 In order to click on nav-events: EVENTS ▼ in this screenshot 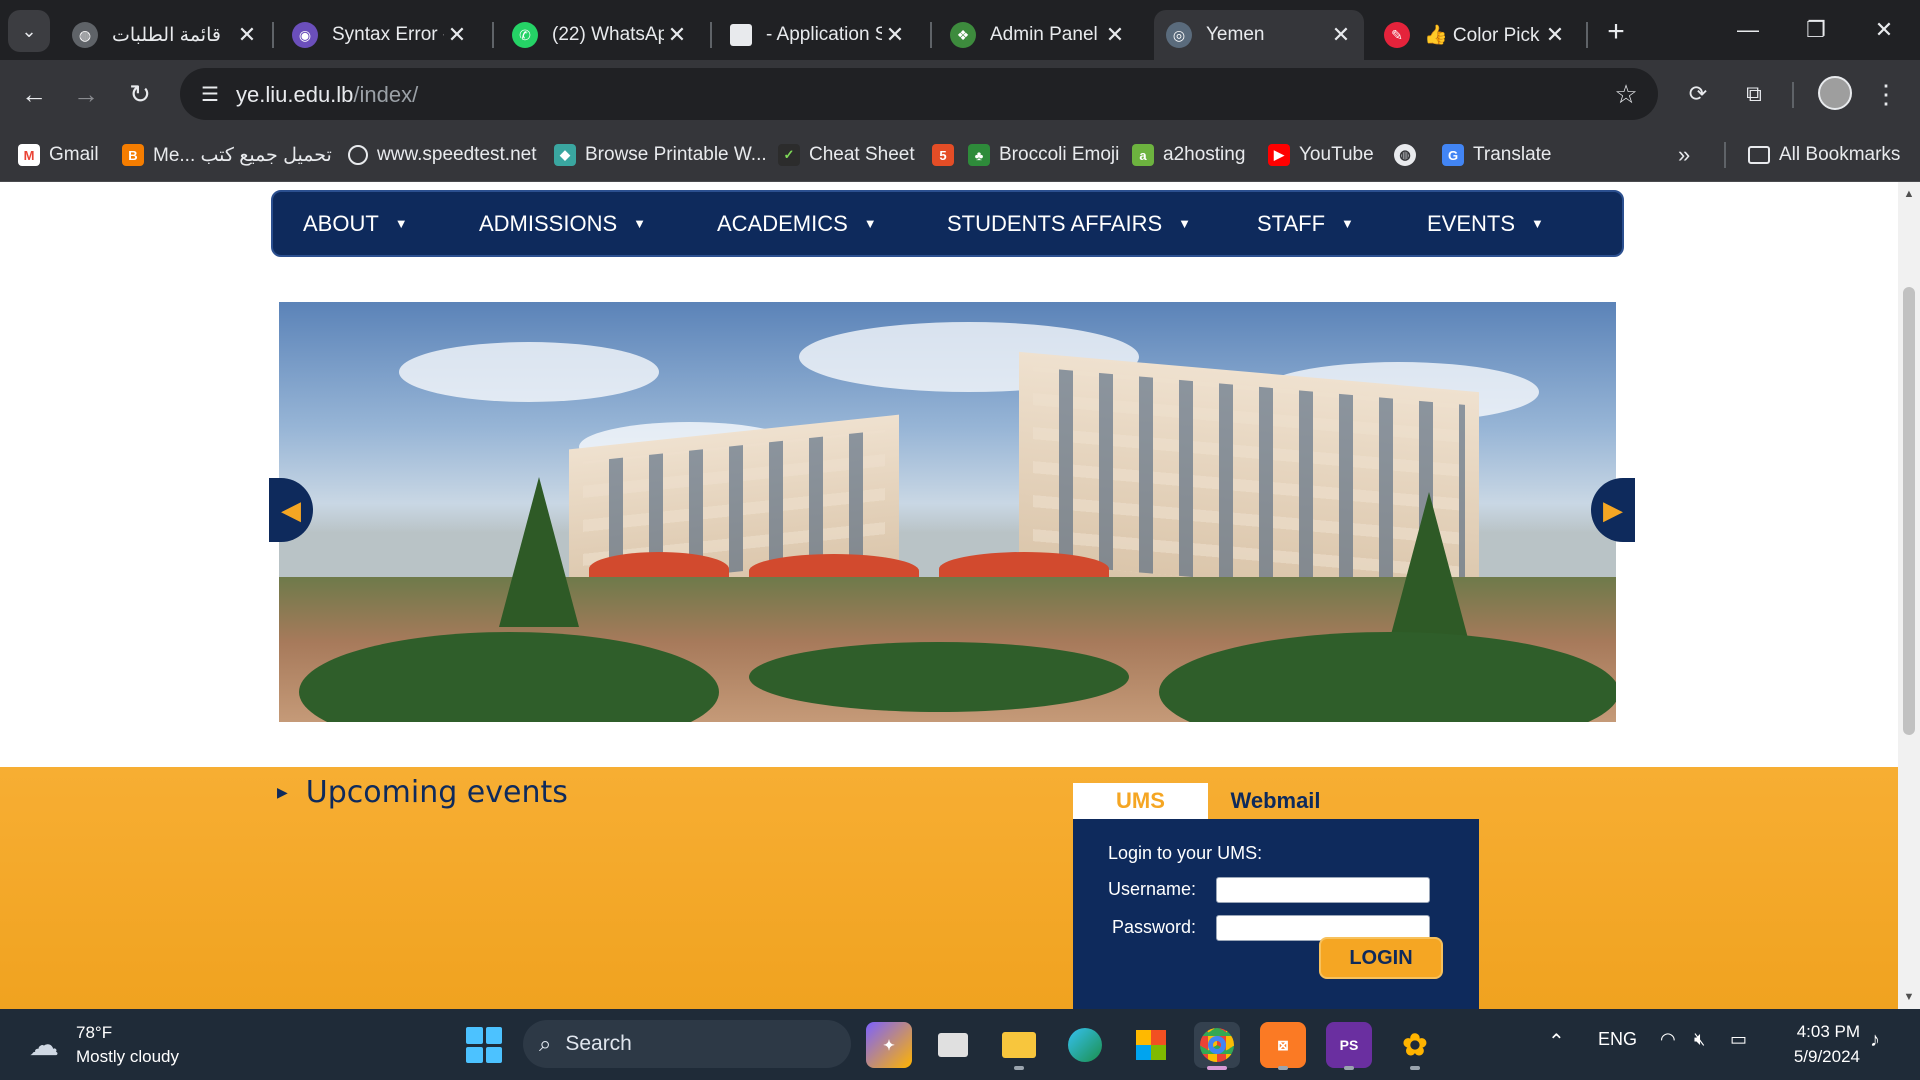, I will do `click(1485, 223)`.